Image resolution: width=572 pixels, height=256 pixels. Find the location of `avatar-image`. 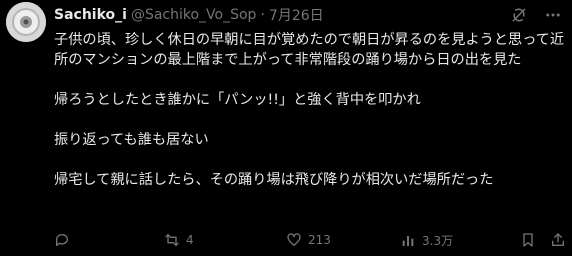

avatar-image is located at coordinates (26, 22).